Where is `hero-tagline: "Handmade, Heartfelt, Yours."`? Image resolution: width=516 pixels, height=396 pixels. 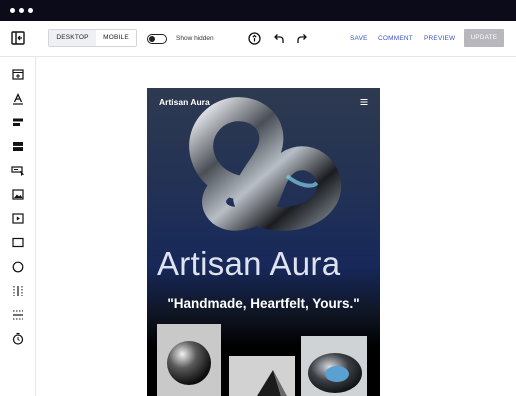
hero-tagline: "Handmade, Heartfelt, Yours." is located at coordinates (263, 303).